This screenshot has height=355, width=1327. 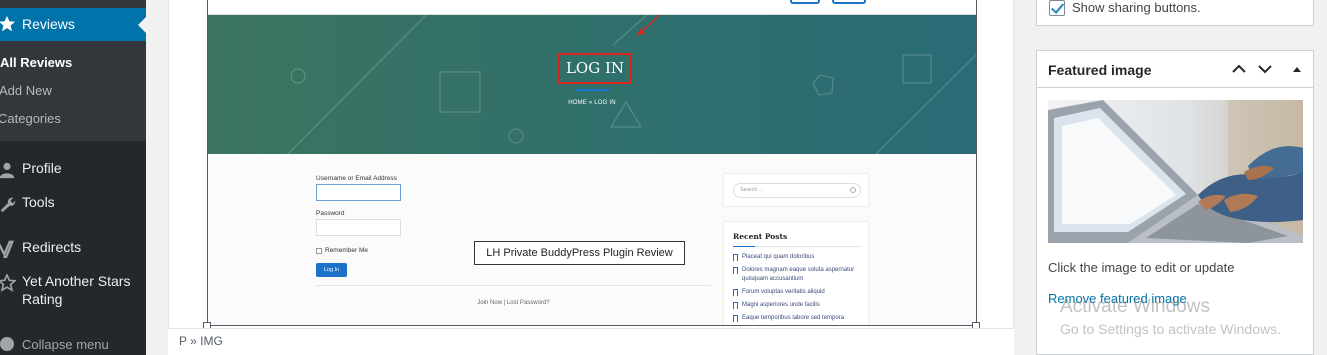 I want to click on editor-status-bar: P » IMG, so click(x=591, y=341).